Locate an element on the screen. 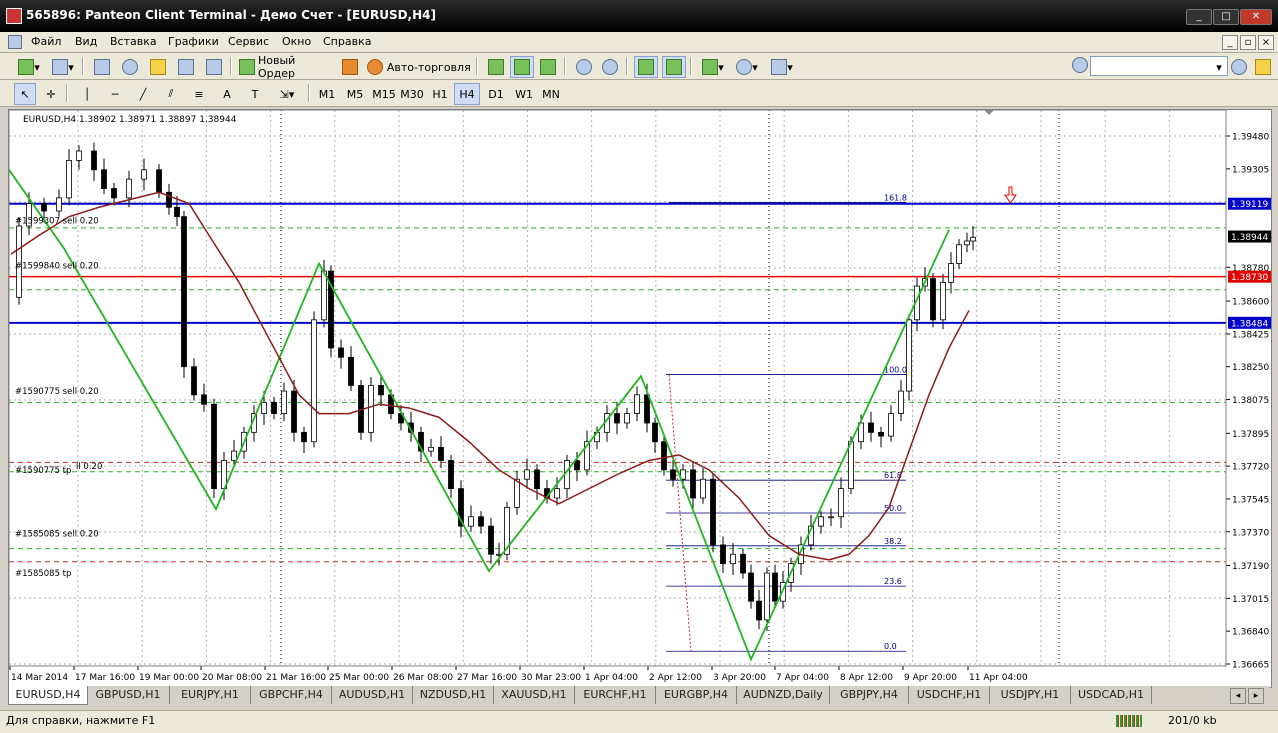  tf-h4-button: H4 is located at coordinates (467, 94).